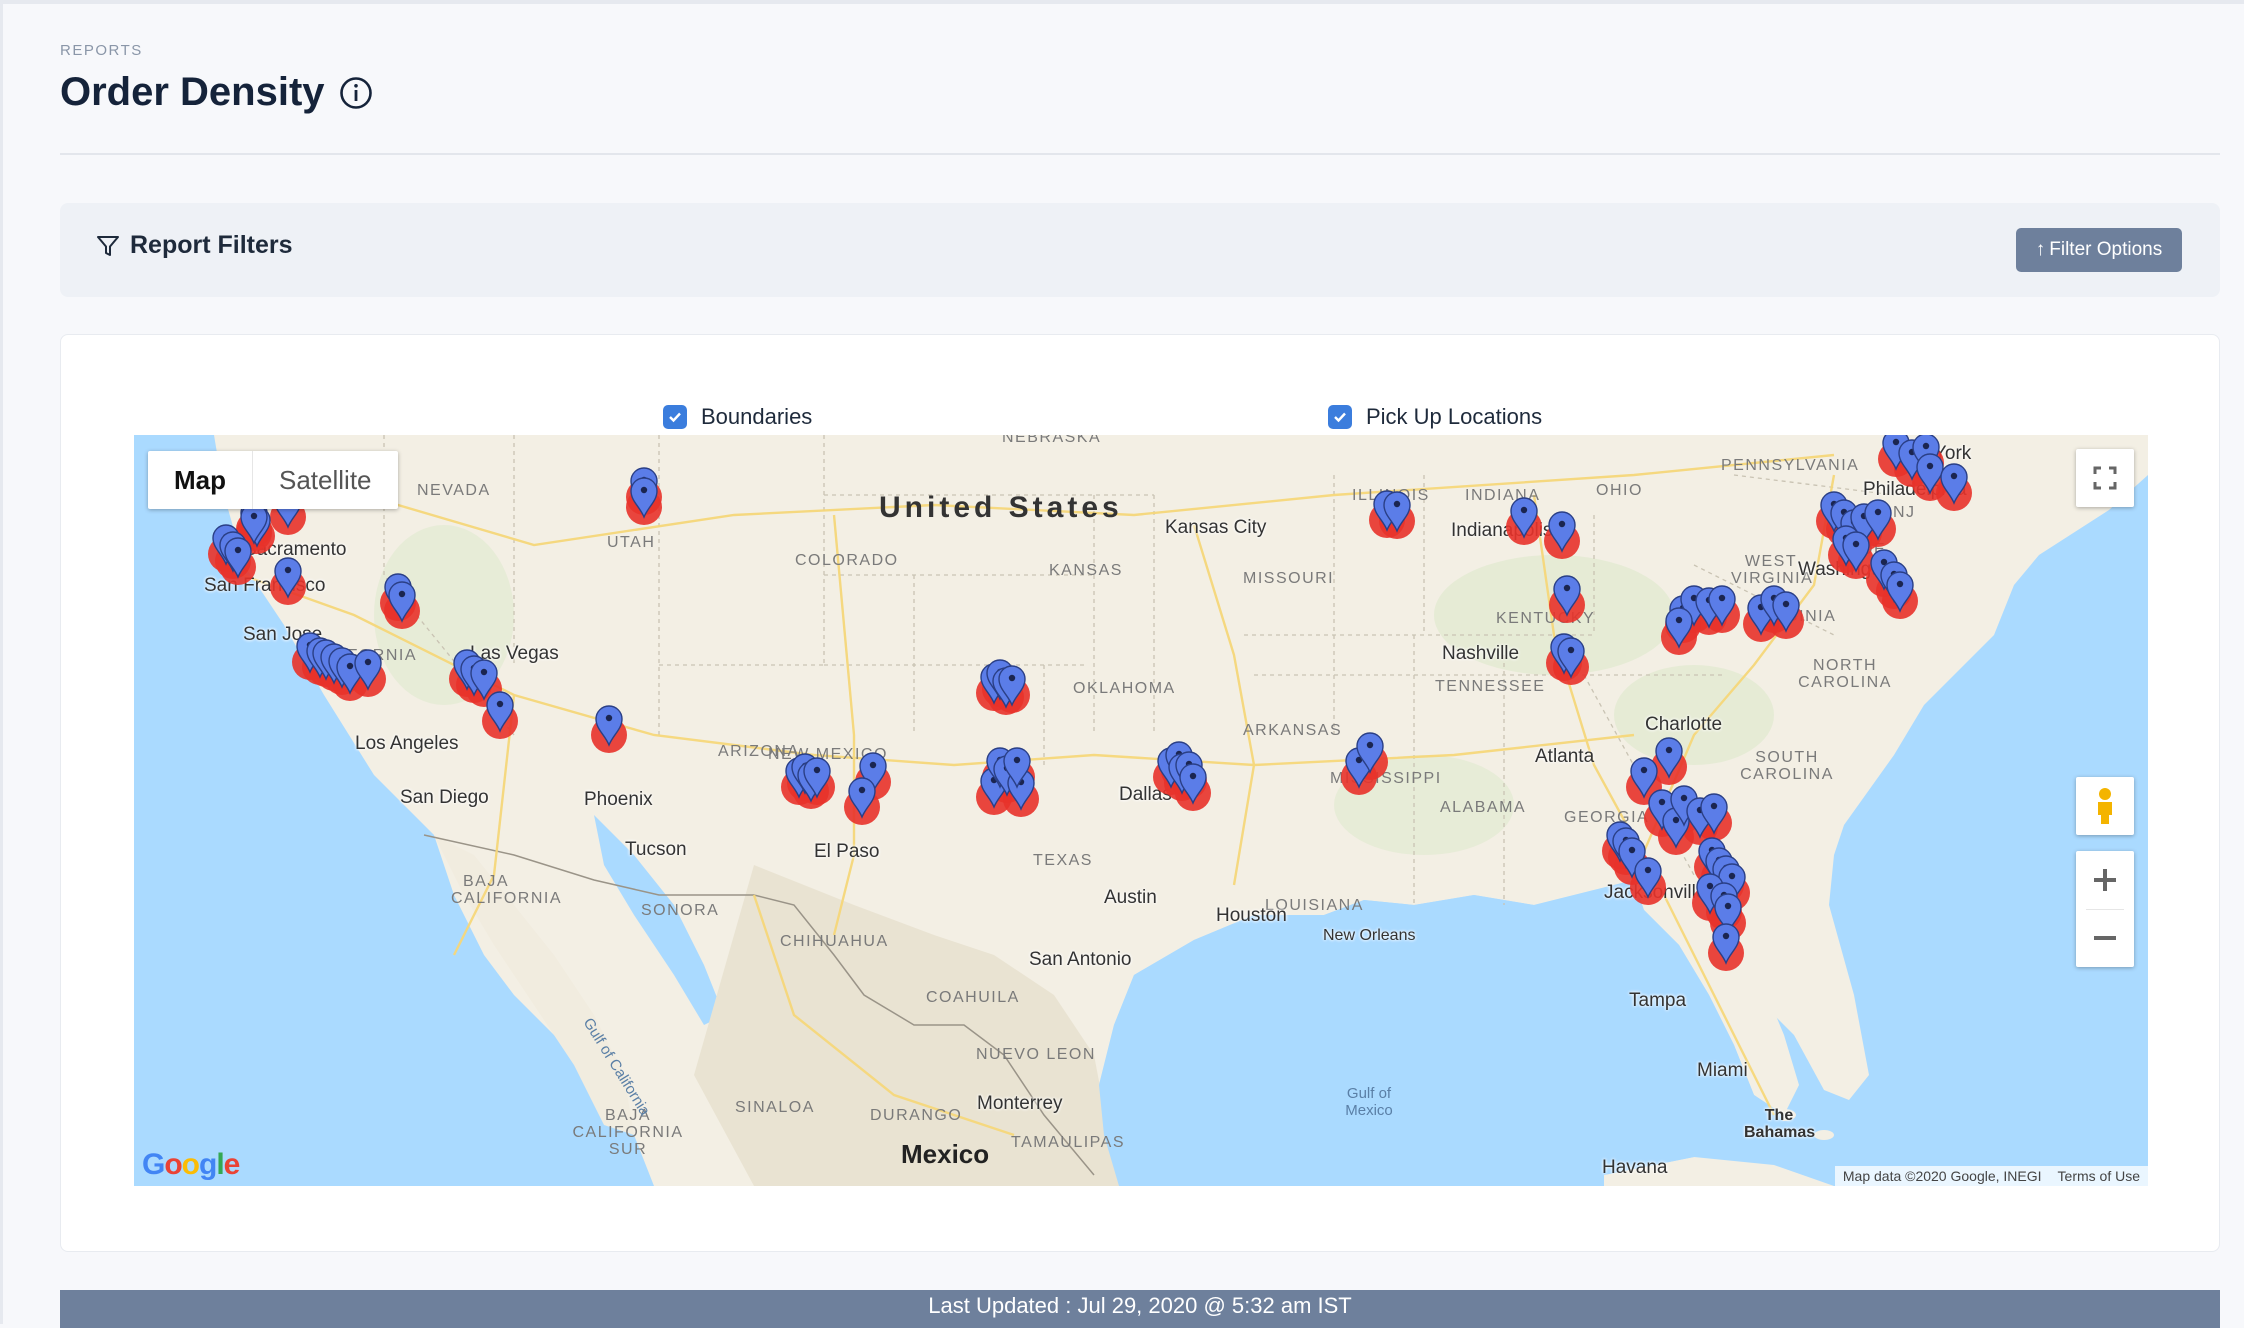 Image resolution: width=2244 pixels, height=1328 pixels. I want to click on boundaries-toggle: Boundaries, so click(737, 417).